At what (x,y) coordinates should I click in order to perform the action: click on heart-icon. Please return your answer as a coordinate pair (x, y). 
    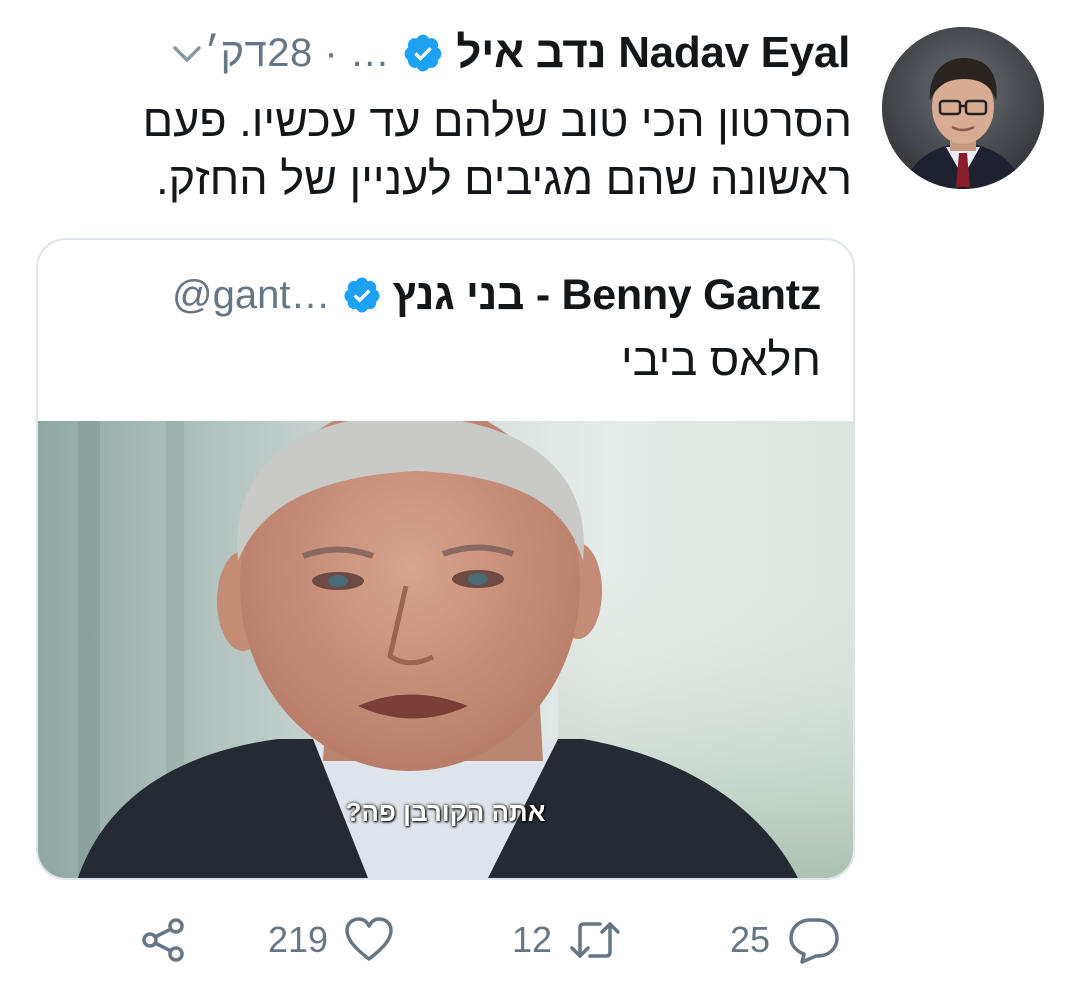
    Looking at the image, I should click on (369, 940).